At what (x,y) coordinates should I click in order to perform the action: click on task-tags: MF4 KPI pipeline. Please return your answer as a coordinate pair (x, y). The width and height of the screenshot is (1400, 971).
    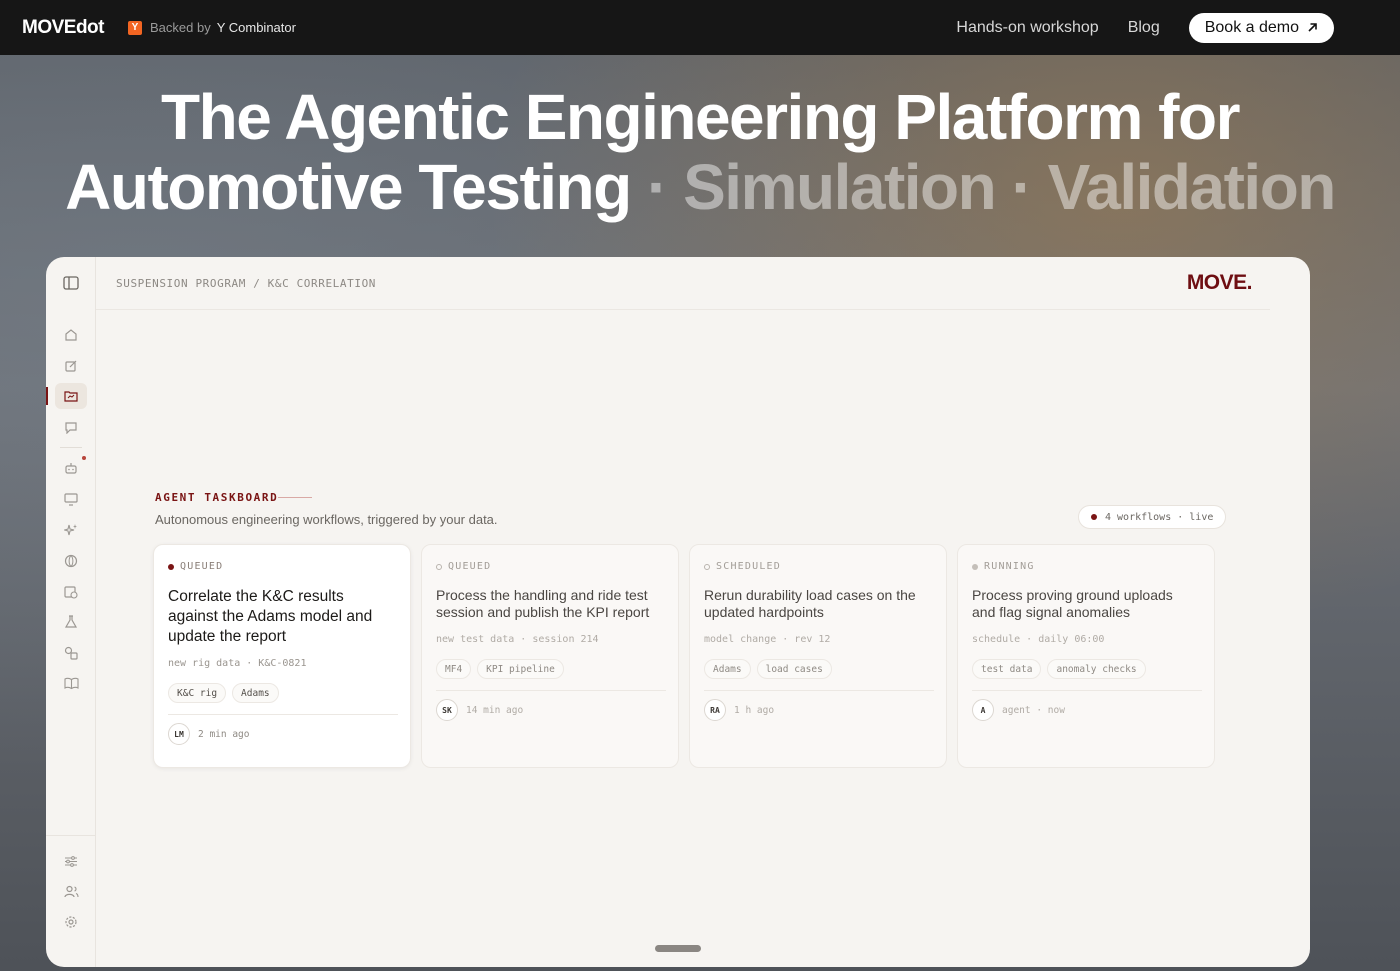
    Looking at the image, I should click on (500, 669).